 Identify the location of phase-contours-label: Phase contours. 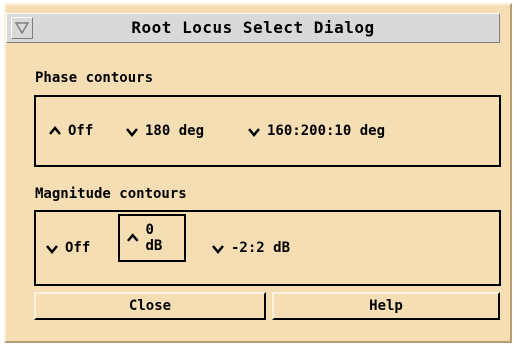
(94, 78).